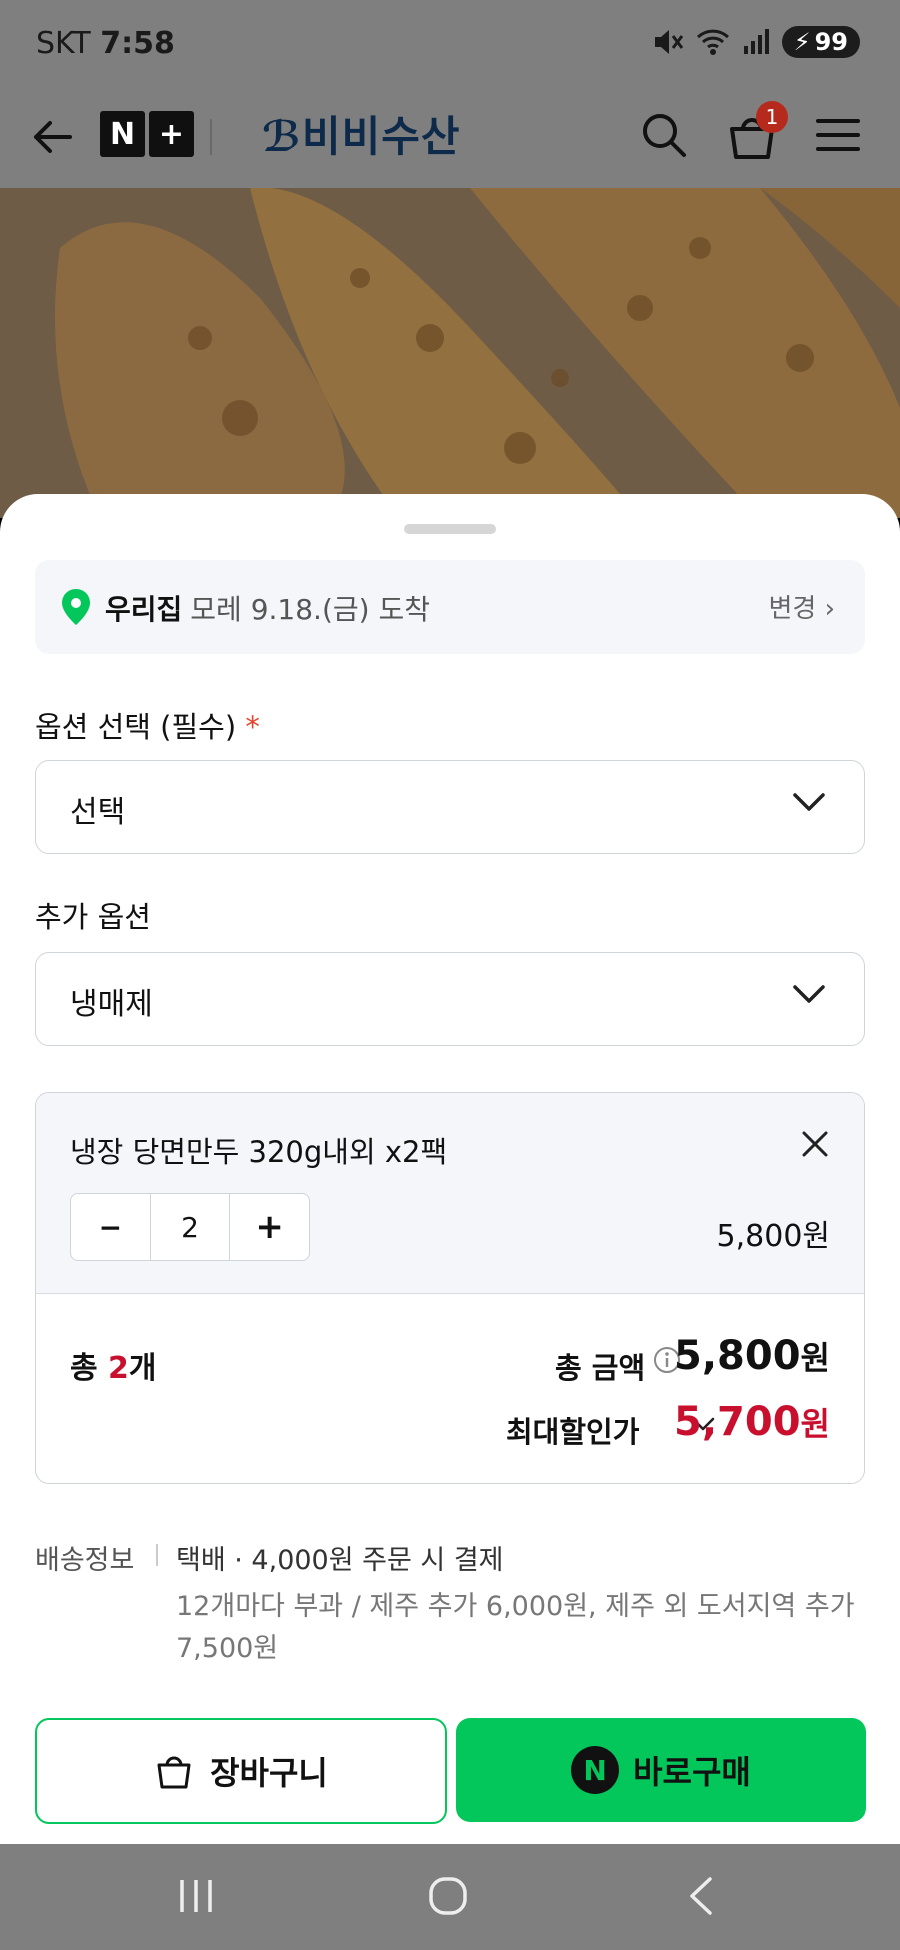 This screenshot has height=1950, width=900. Describe the element at coordinates (450, 607) in the screenshot. I see `delivery-info-bar: 우리집 모레 9.18.(금) 도착 변경 ›` at that location.